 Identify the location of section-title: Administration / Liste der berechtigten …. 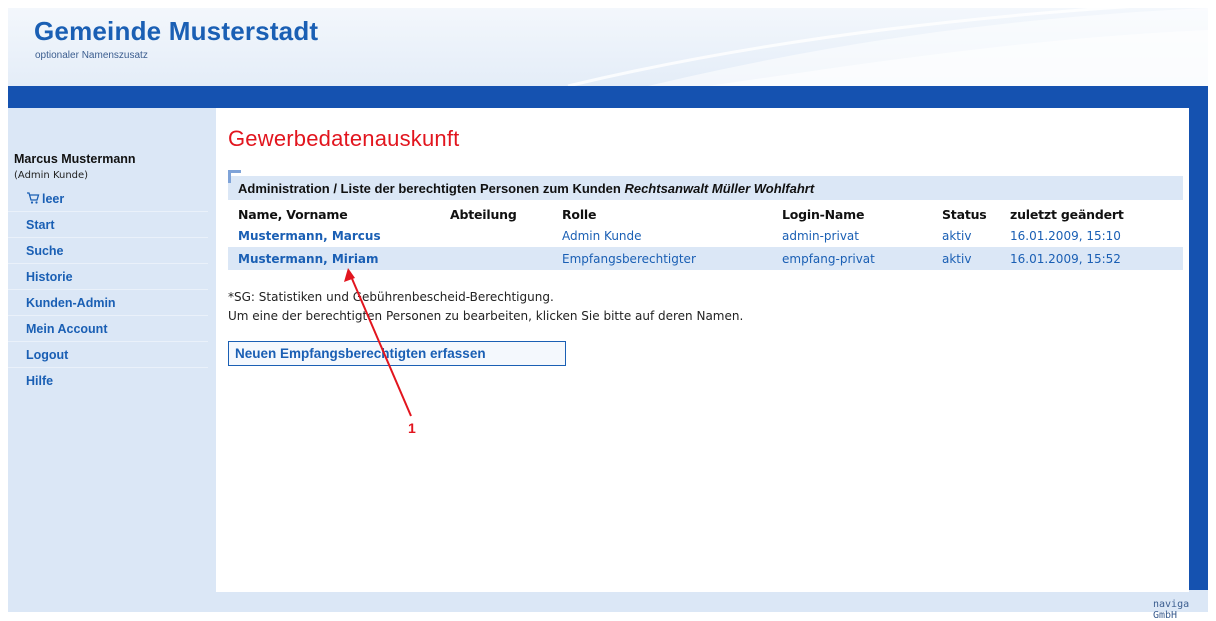
(526, 188).